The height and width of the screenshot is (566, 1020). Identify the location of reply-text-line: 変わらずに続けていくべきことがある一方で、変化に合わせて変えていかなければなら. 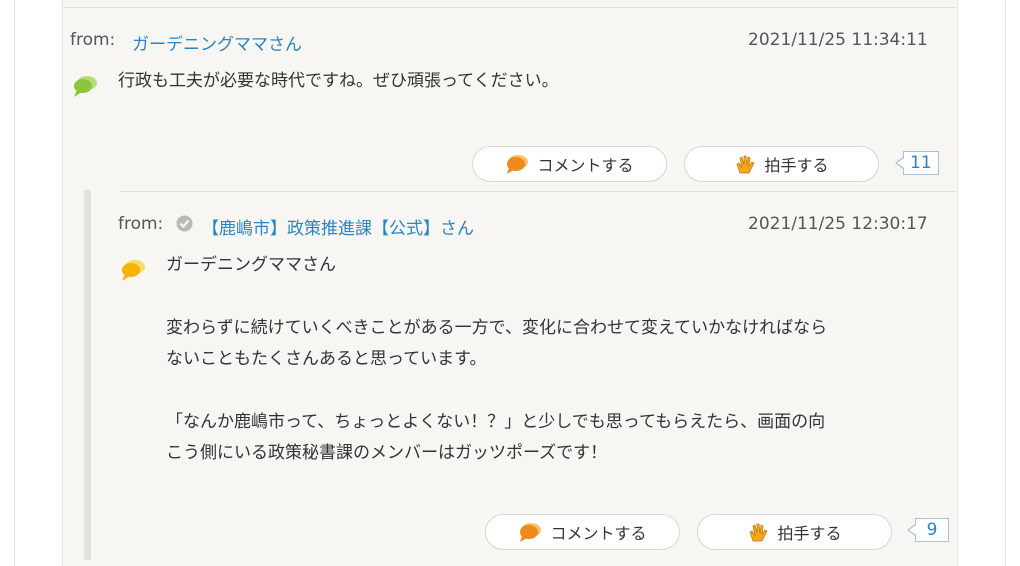
(497, 328).